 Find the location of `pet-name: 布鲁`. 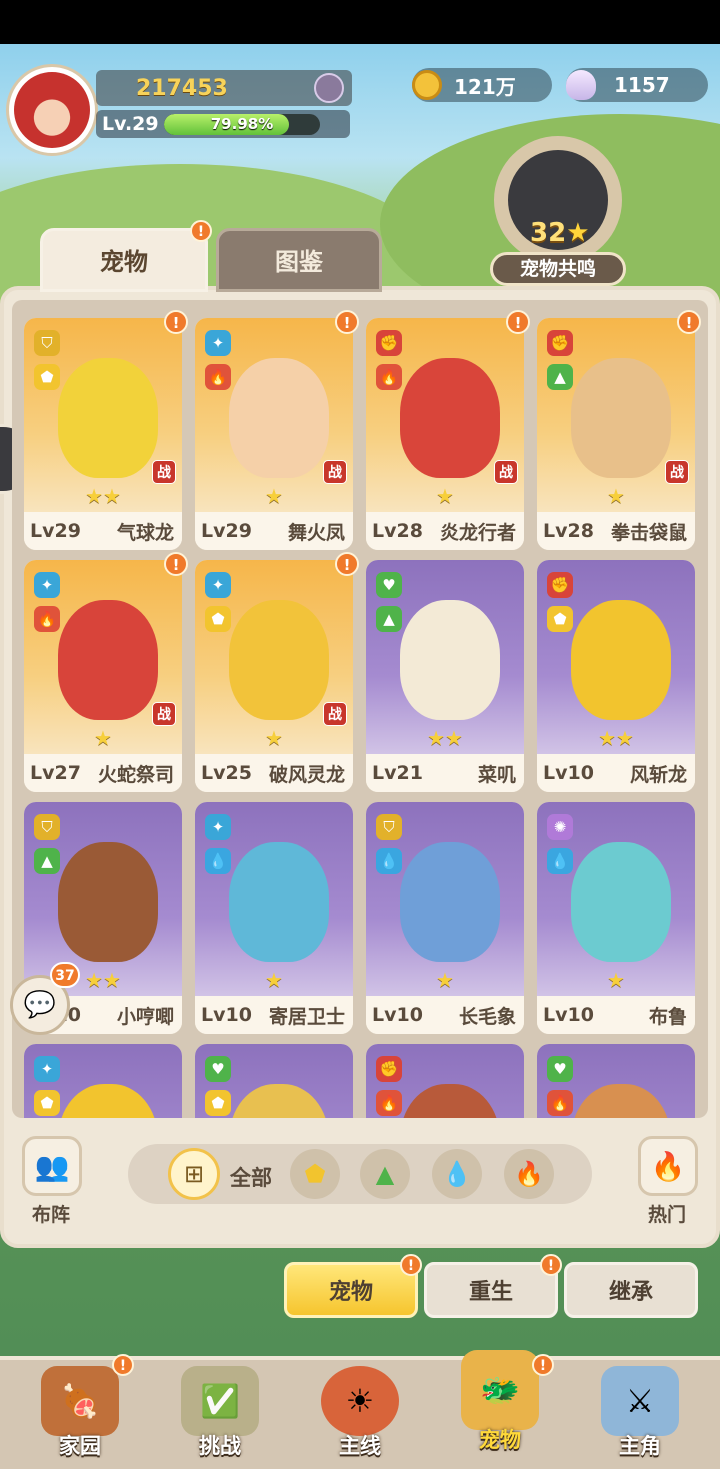

pet-name: 布鲁 is located at coordinates (667, 1016).